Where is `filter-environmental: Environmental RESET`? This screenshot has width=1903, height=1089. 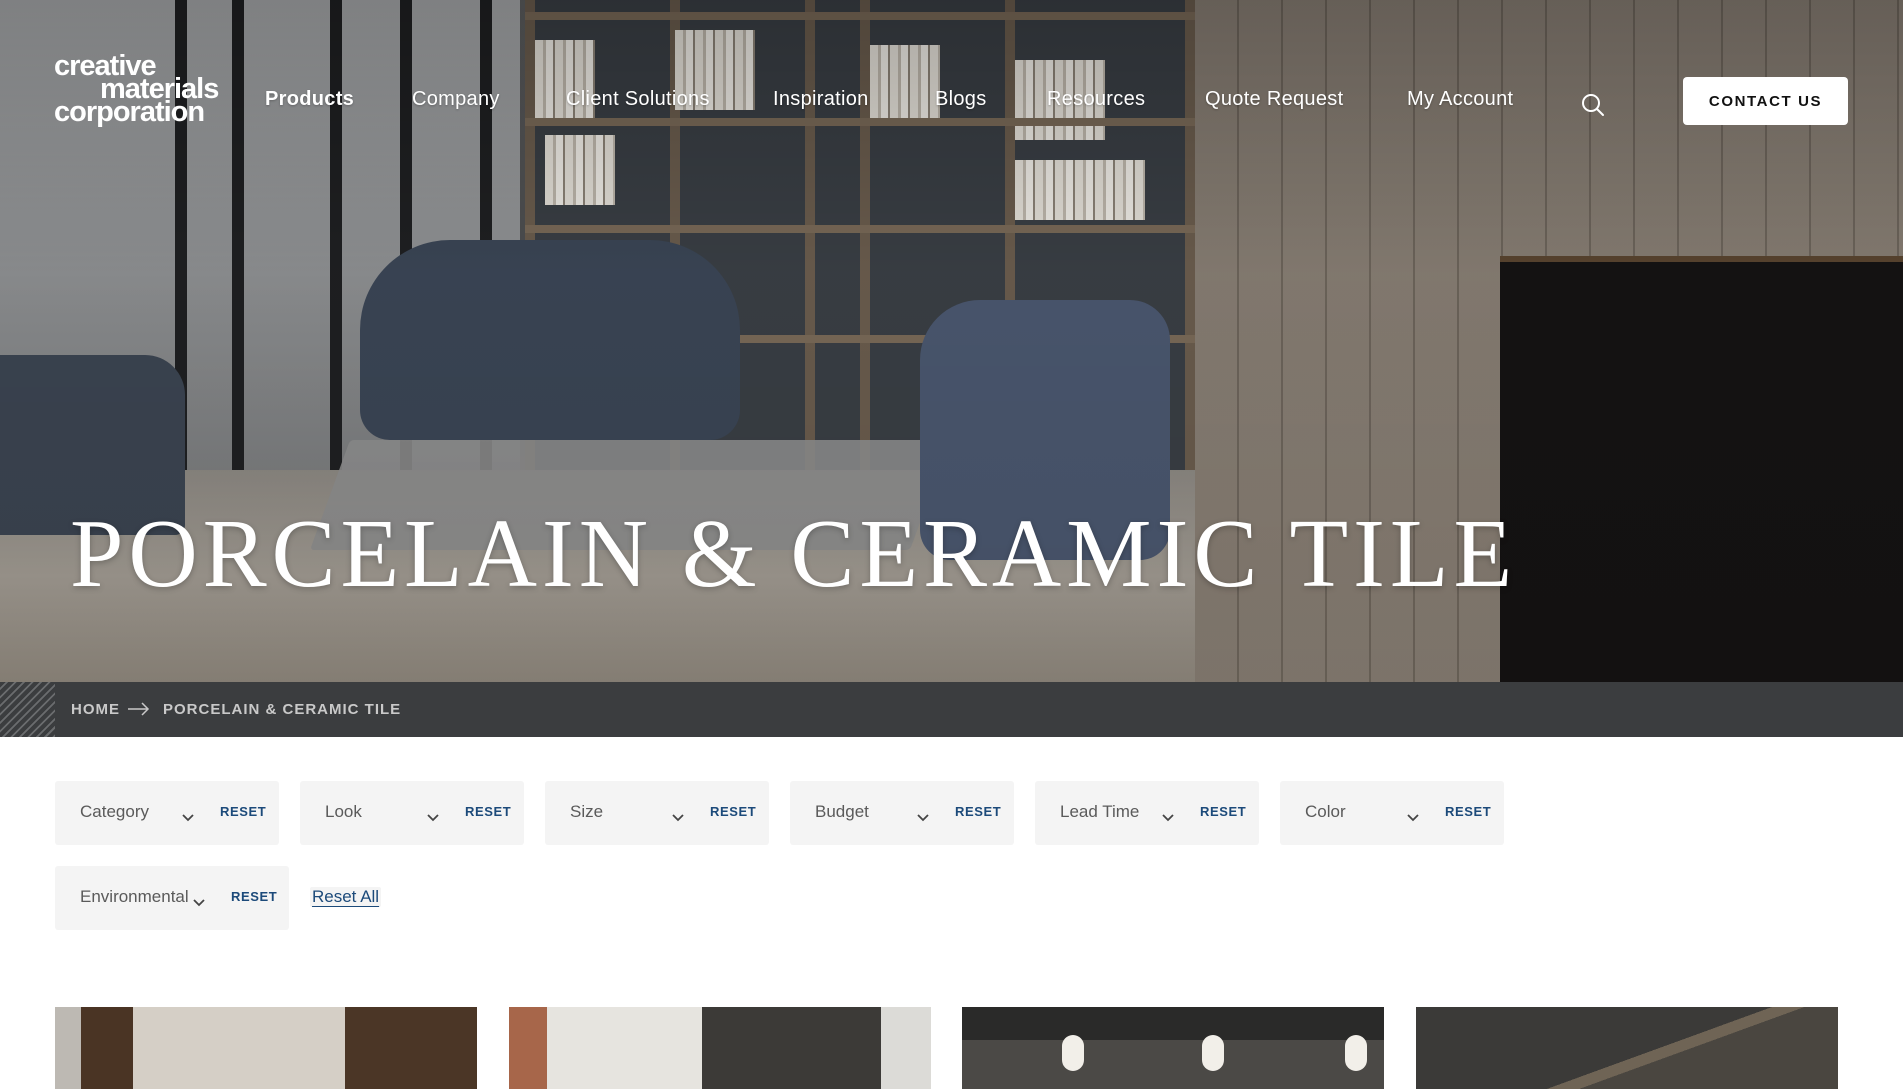 filter-environmental: Environmental RESET is located at coordinates (172, 898).